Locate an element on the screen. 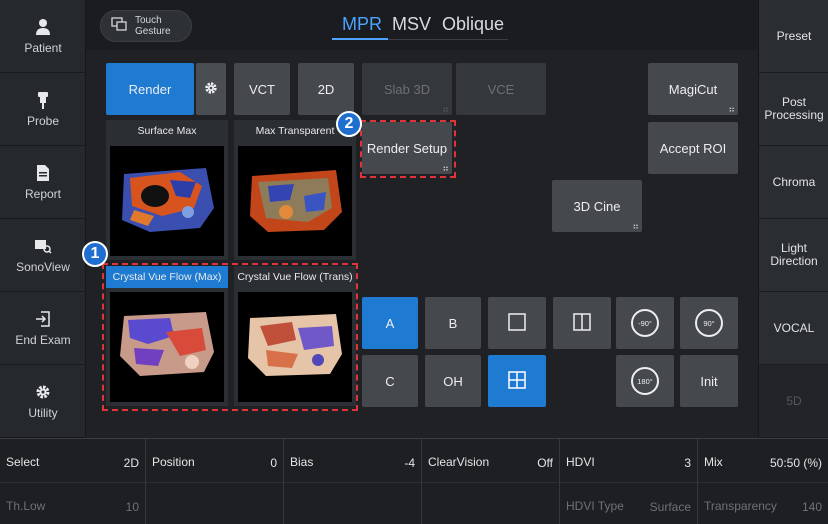  param-label: ClearVision is located at coordinates (459, 462).